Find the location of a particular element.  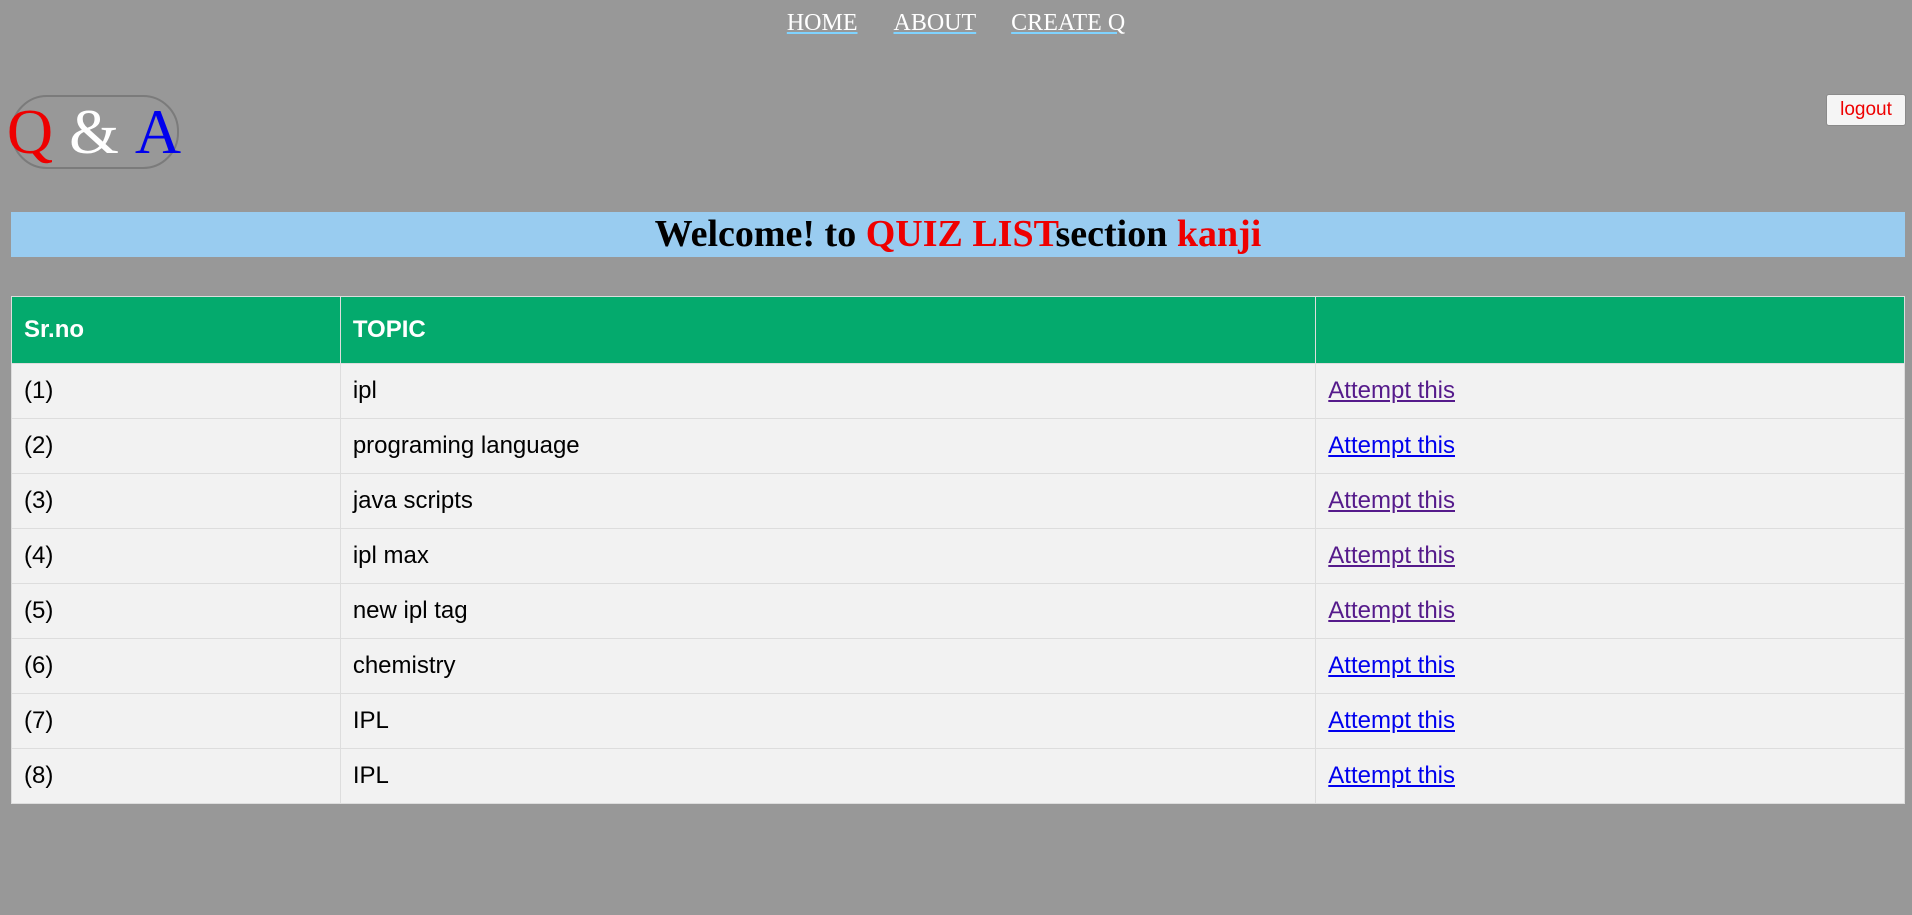

row-topic: ipl max is located at coordinates (828, 556).